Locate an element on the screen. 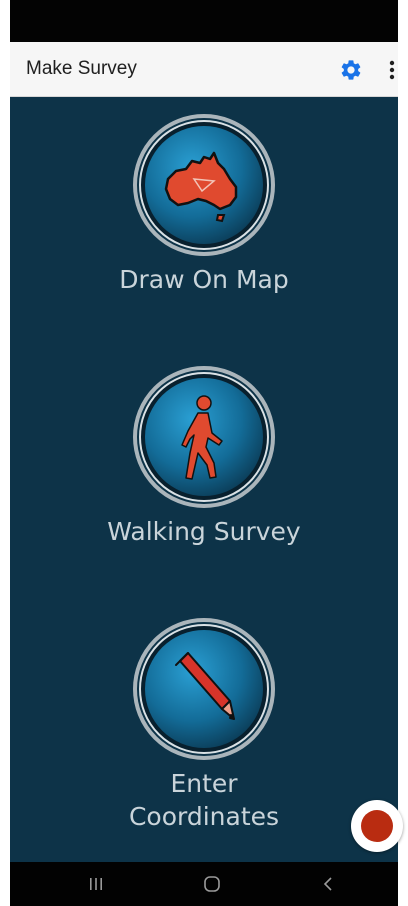 The width and height of the screenshot is (408, 906). recents-icon is located at coordinates (96, 884).